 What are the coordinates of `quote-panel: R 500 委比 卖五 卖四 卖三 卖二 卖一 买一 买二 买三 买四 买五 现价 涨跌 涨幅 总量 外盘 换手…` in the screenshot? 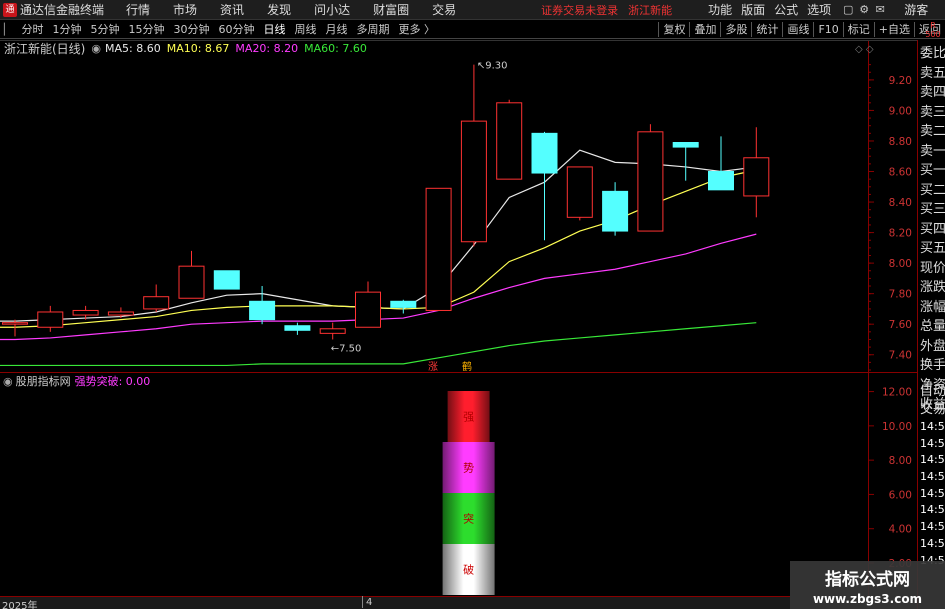 It's located at (931, 315).